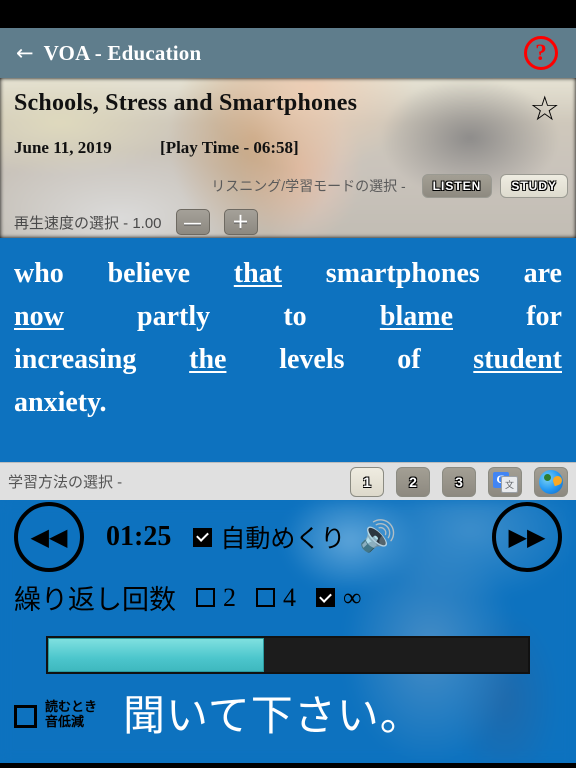 The image size is (576, 768). I want to click on forward-button: ▶▶, so click(527, 537).